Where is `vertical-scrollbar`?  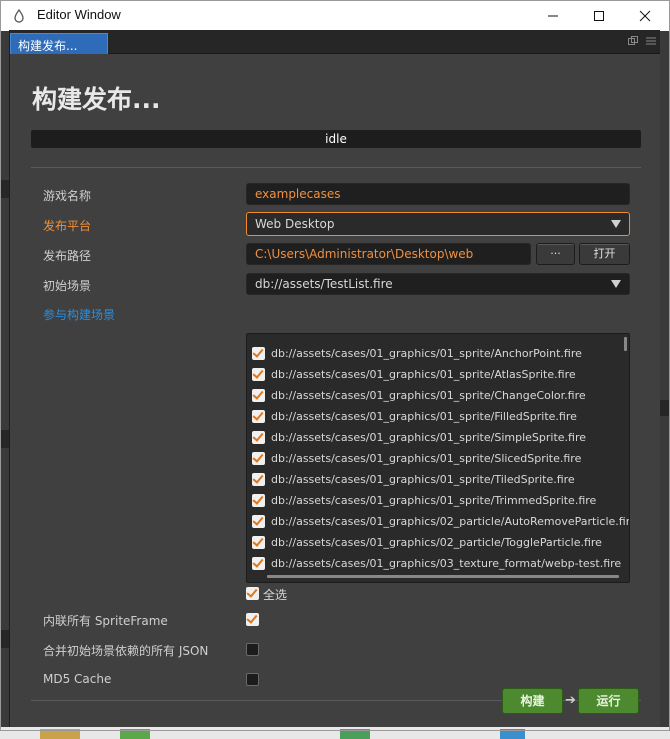
vertical-scrollbar is located at coordinates (625, 344).